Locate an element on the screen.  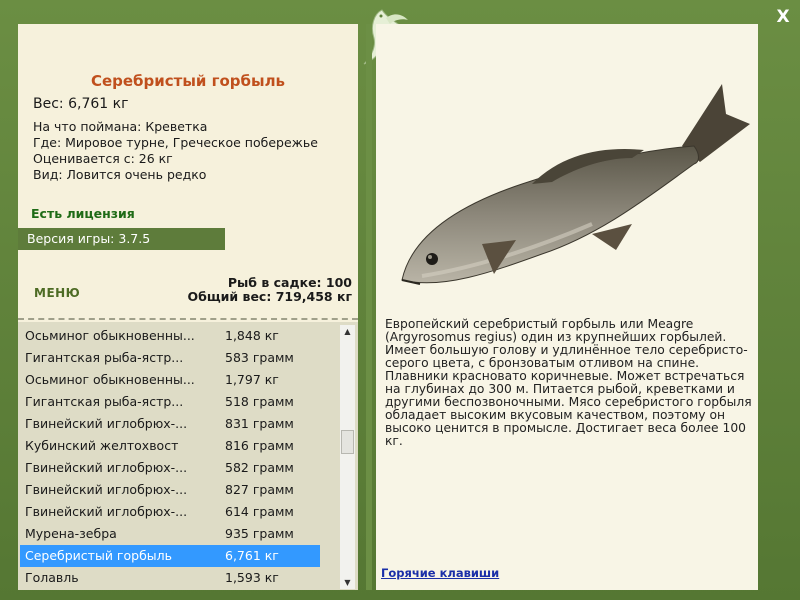
catch-stats: Рыб в садке: 100 Общий вес: 719,458 кг is located at coordinates (270, 290).